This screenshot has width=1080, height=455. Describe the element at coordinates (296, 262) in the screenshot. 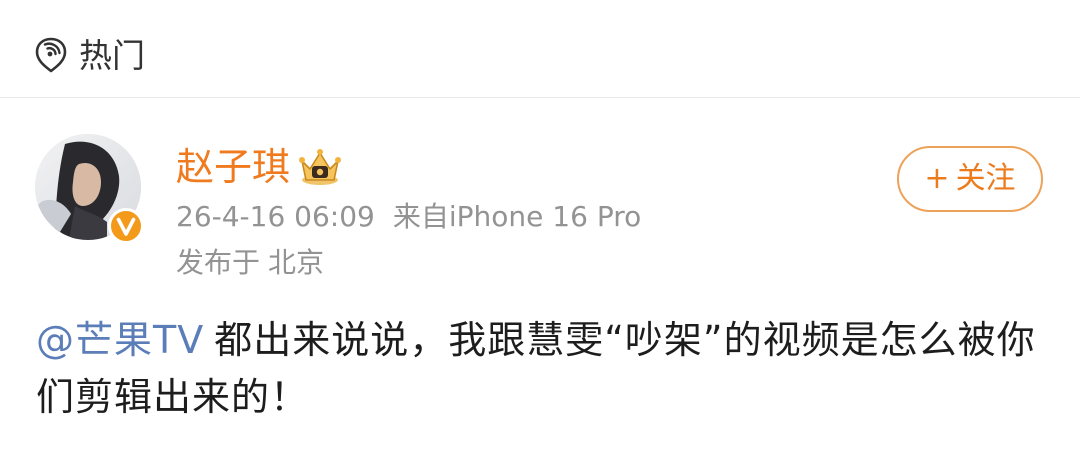

I see `location-city: 北京` at that location.